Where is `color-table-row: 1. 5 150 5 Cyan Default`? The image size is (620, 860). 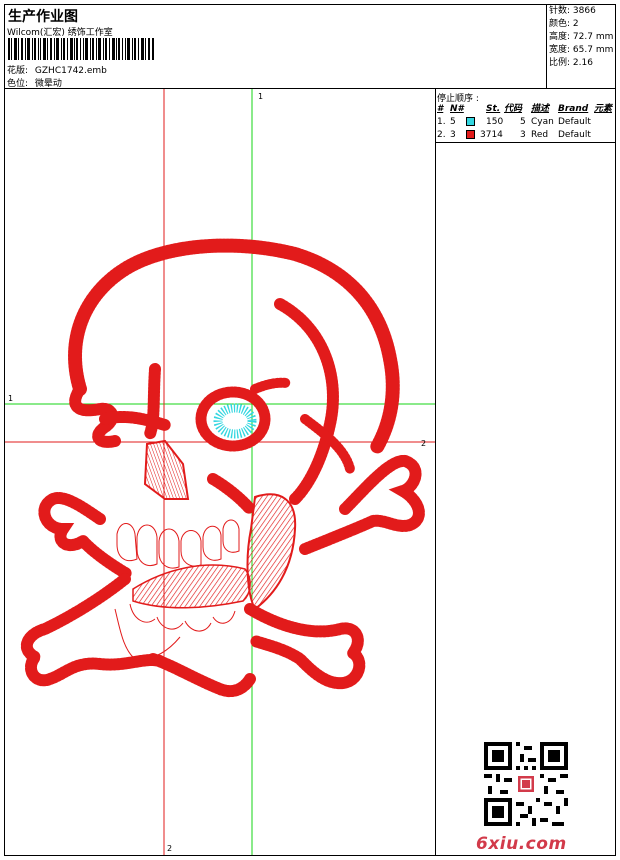 color-table-row: 1. 5 150 5 Cyan Default is located at coordinates (514, 122).